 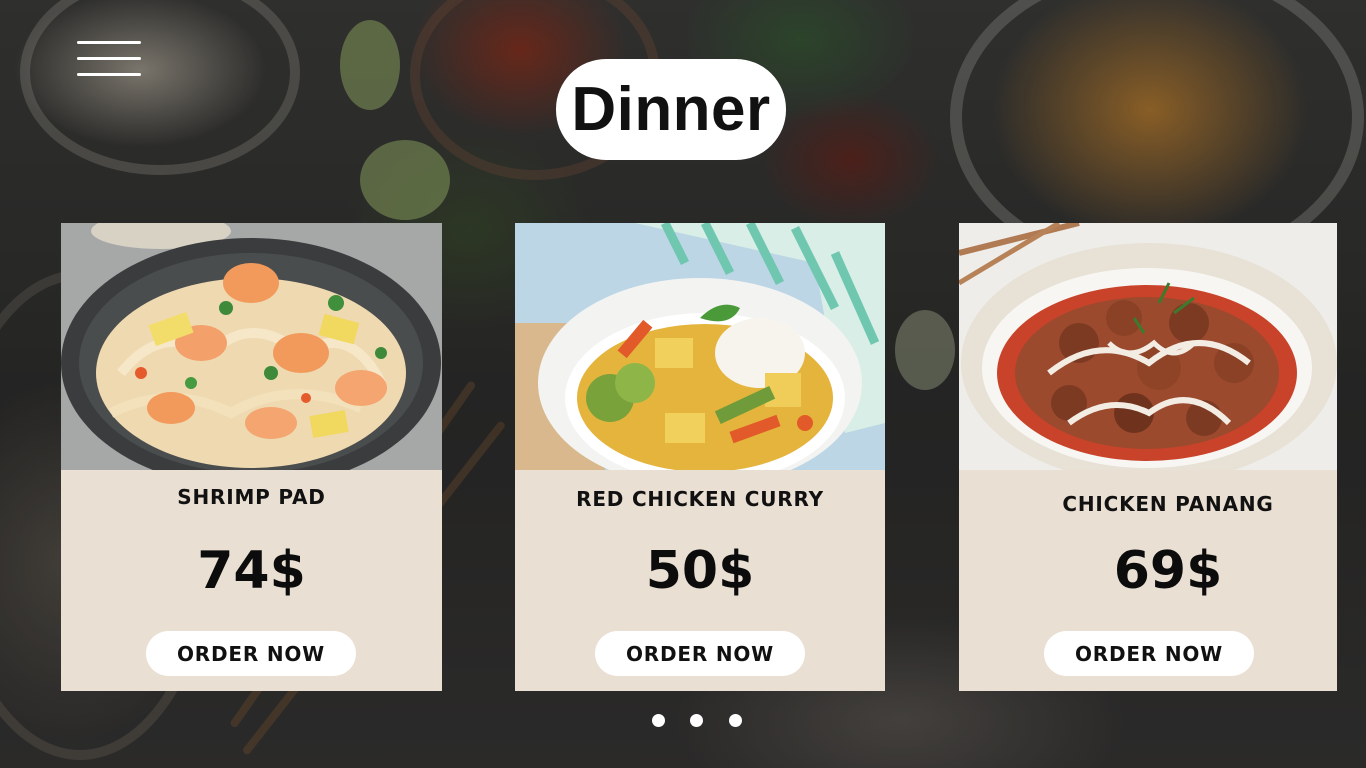 I want to click on dish-price: 74$, so click(x=251, y=571).